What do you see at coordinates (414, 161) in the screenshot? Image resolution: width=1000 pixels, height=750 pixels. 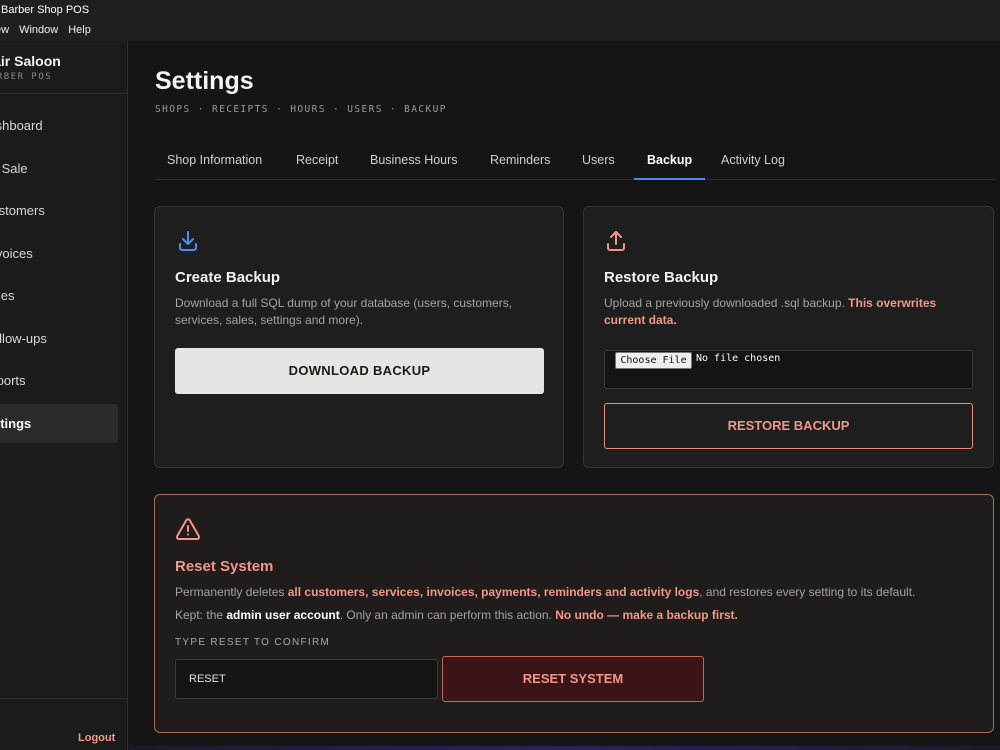 I see `tab-business-hours: Business Hours` at bounding box center [414, 161].